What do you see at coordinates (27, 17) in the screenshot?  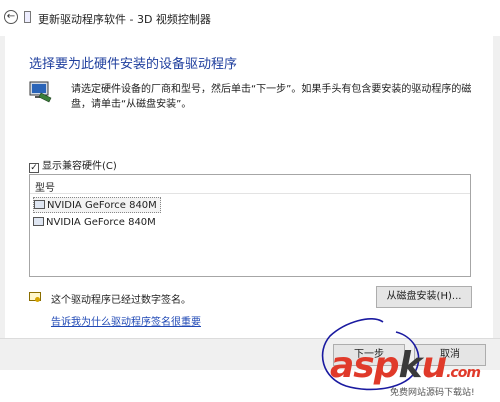 I see `device-manager-icon` at bounding box center [27, 17].